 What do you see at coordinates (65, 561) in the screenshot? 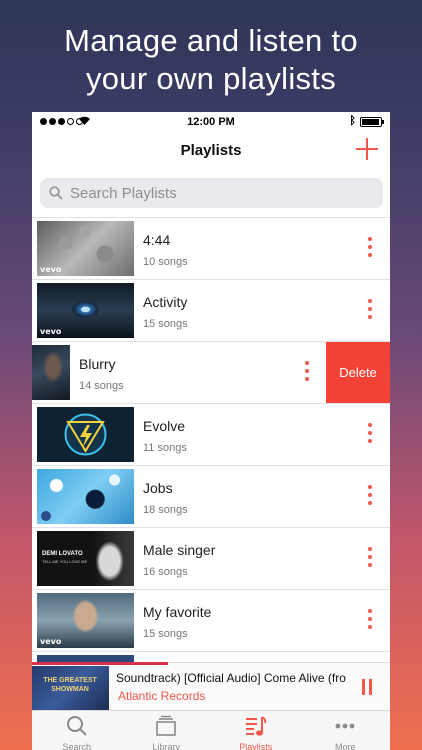
I see `album-title-text: TELL ME YOU LOVE ME` at bounding box center [65, 561].